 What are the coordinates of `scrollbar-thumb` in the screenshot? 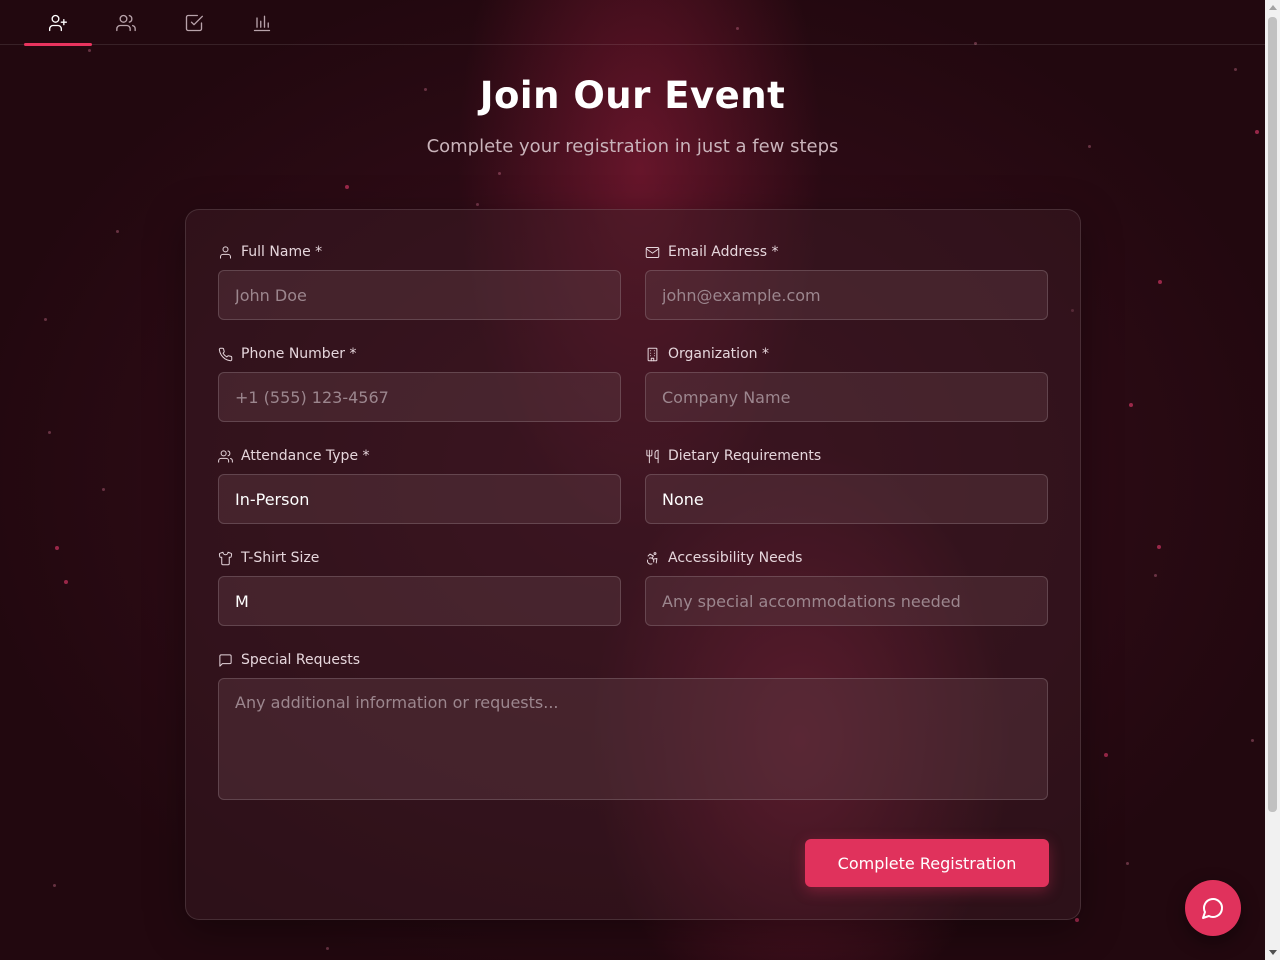 It's located at (1272, 414).